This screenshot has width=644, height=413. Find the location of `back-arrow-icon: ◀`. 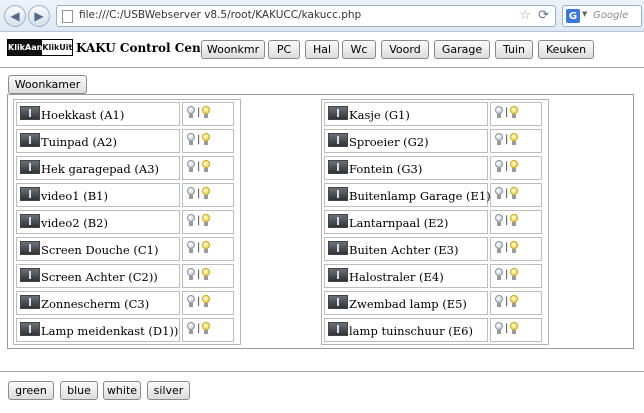

back-arrow-icon: ◀ is located at coordinates (15, 16).